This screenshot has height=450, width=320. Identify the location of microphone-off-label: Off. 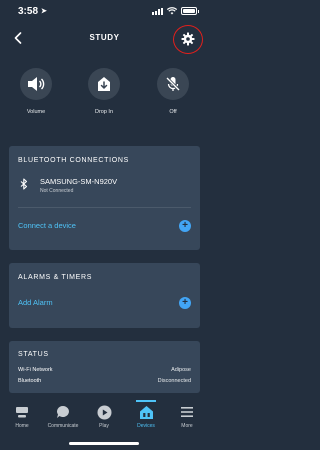
(173, 112).